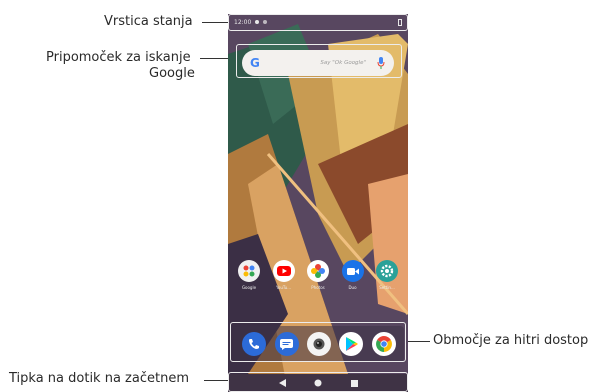 The width and height of the screenshot is (606, 392). I want to click on app-duo: Duo, so click(353, 275).